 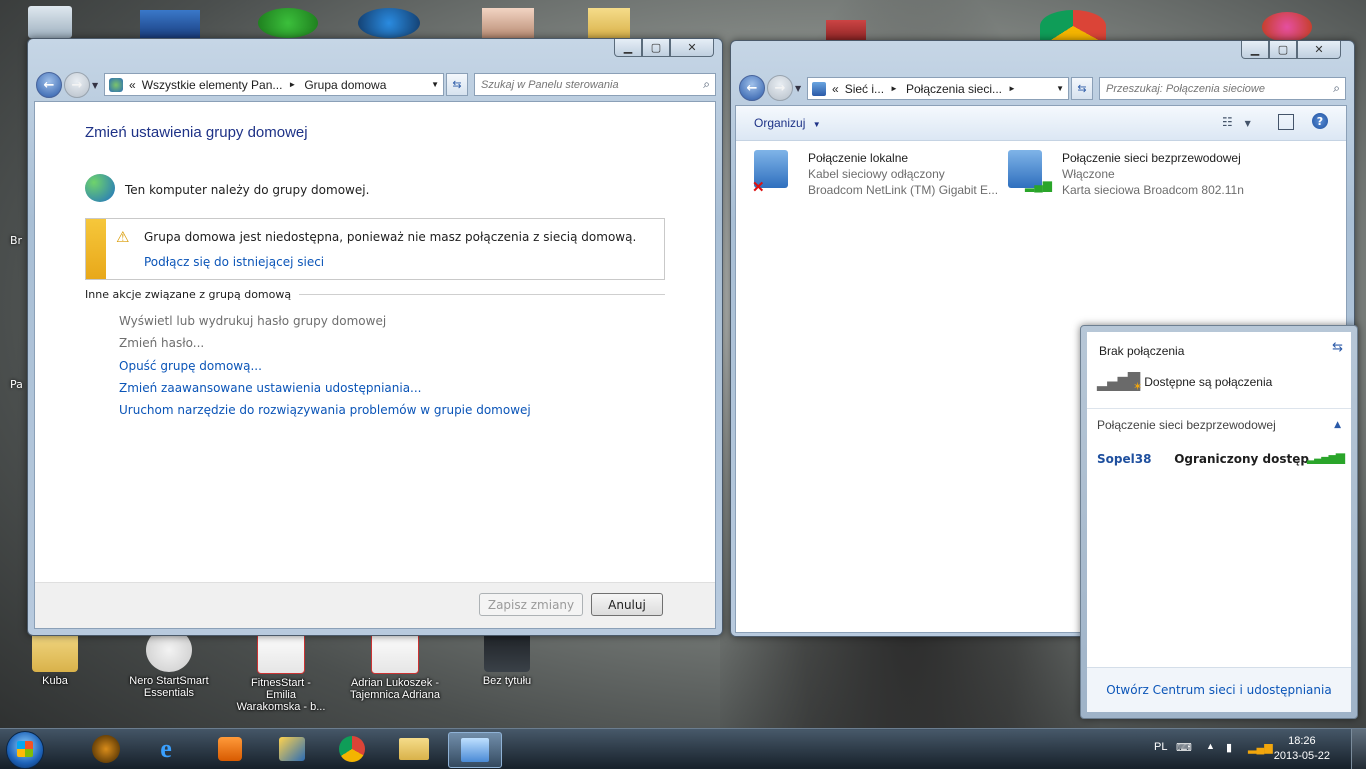 What do you see at coordinates (1153, 190) in the screenshot?
I see `connection-adapter: Karta sieciowa Broadcom 802.11n` at bounding box center [1153, 190].